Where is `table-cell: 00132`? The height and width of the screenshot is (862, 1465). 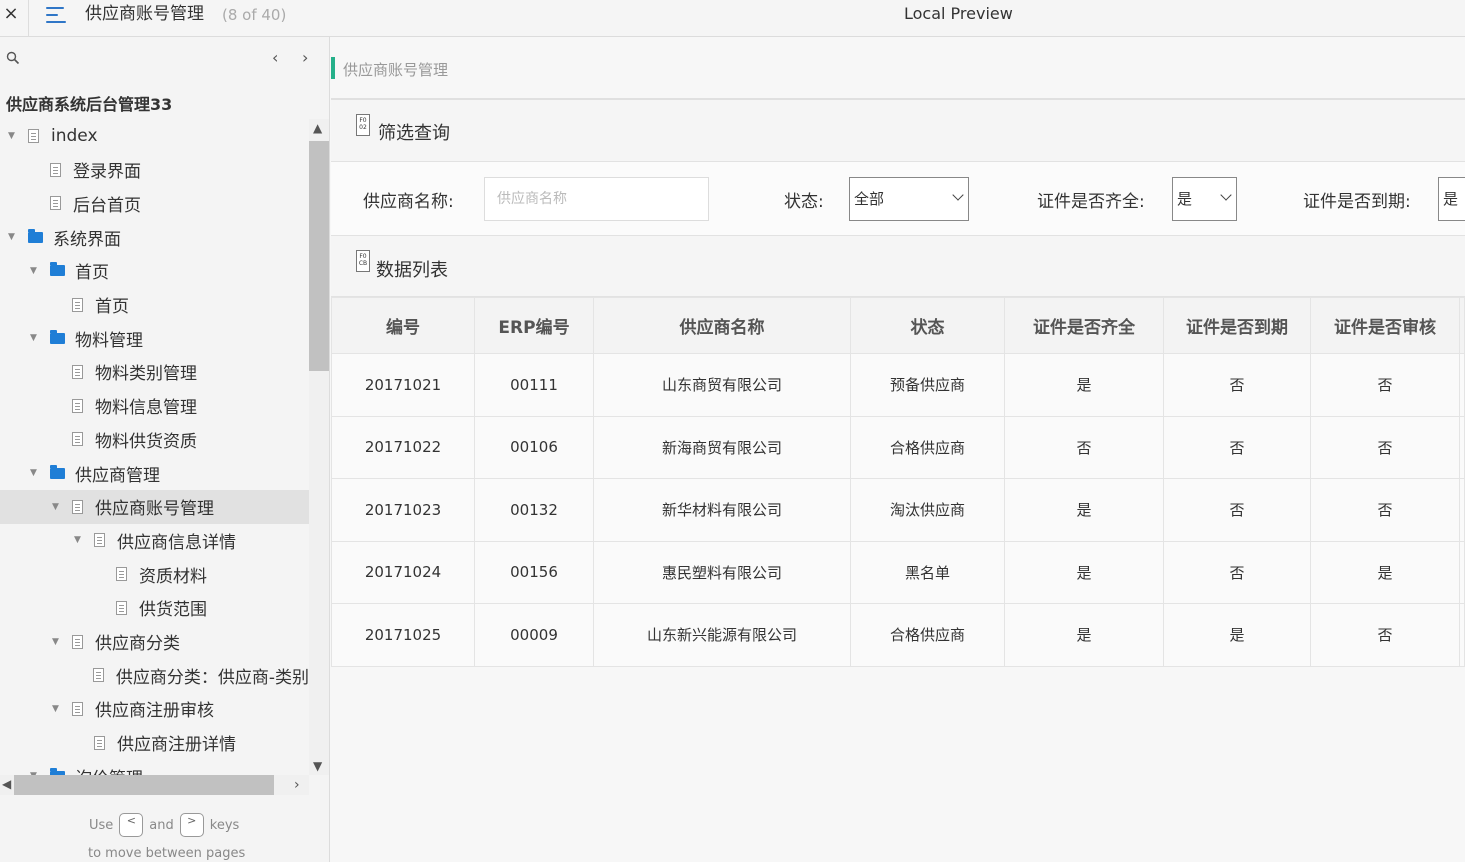
table-cell: 00132 is located at coordinates (534, 510).